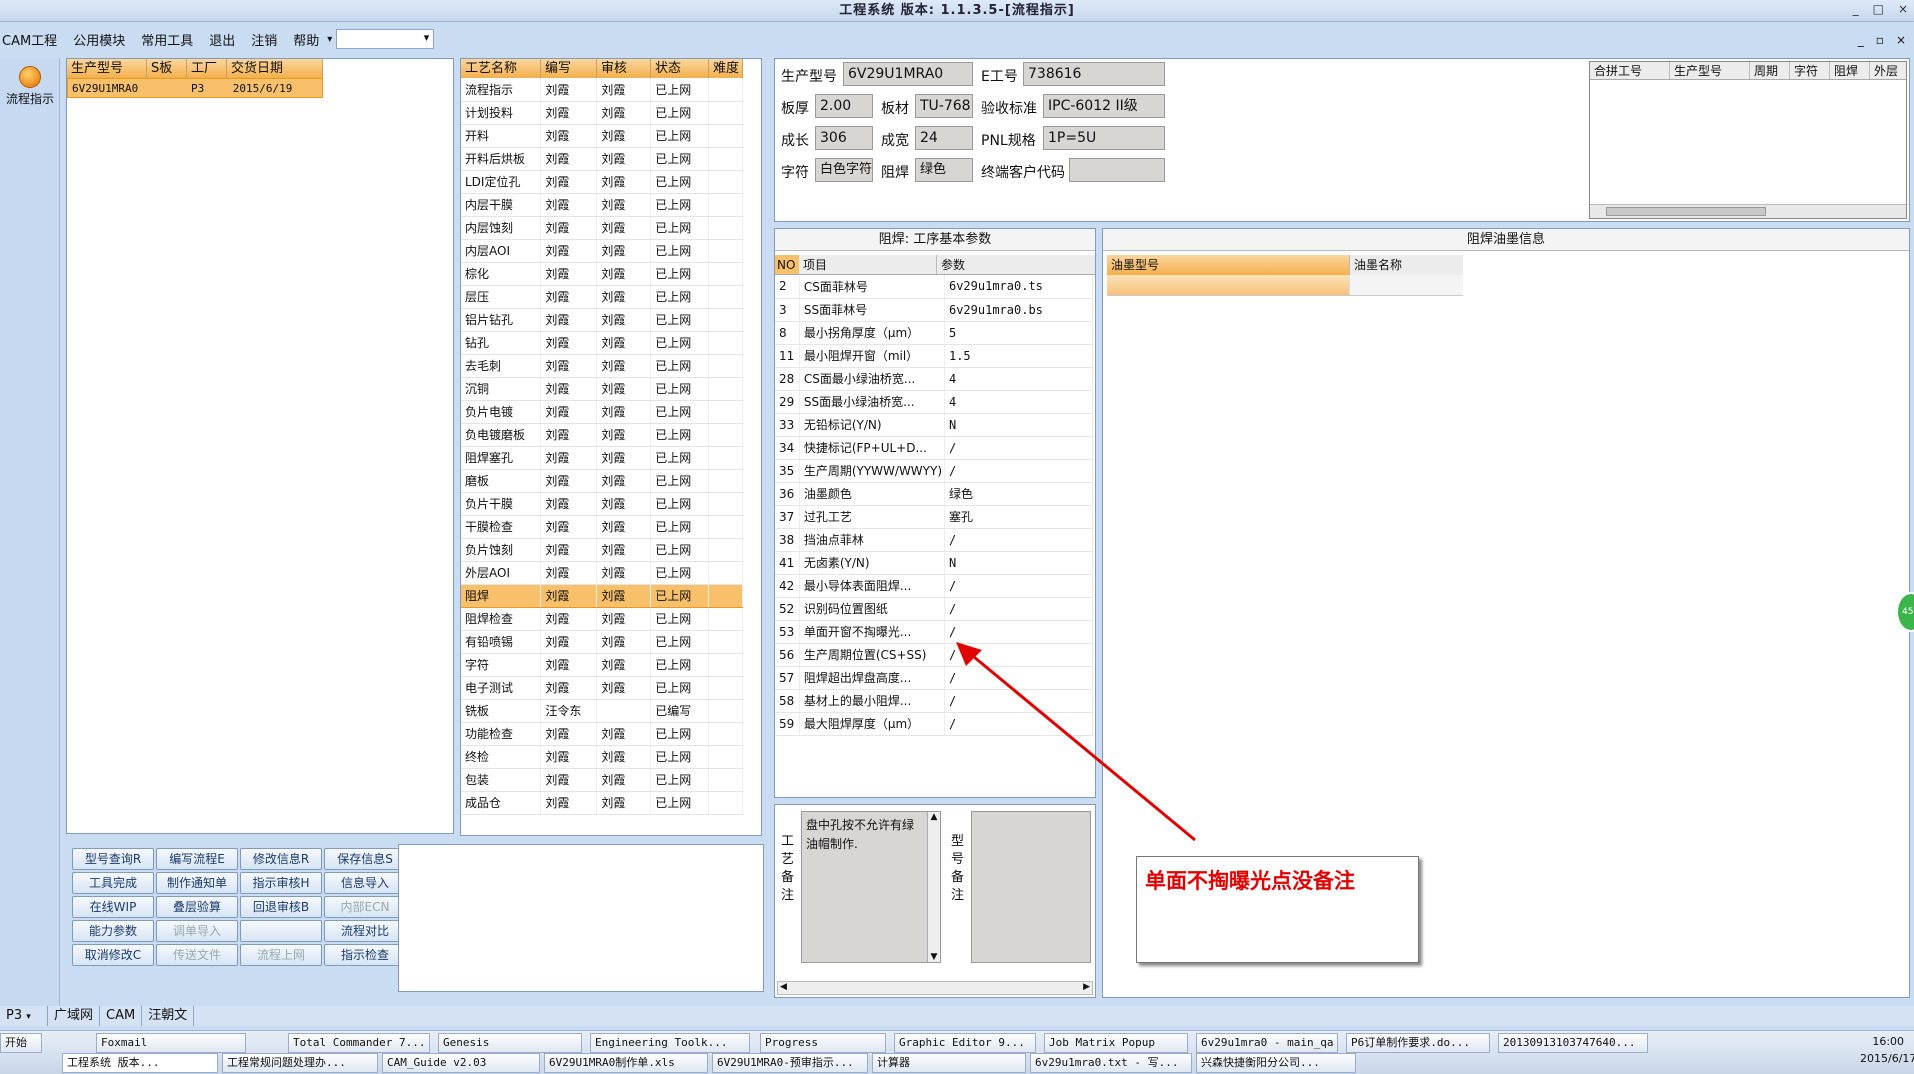  Describe the element at coordinates (1878, 9) in the screenshot. I see `maximize-button: □` at that location.